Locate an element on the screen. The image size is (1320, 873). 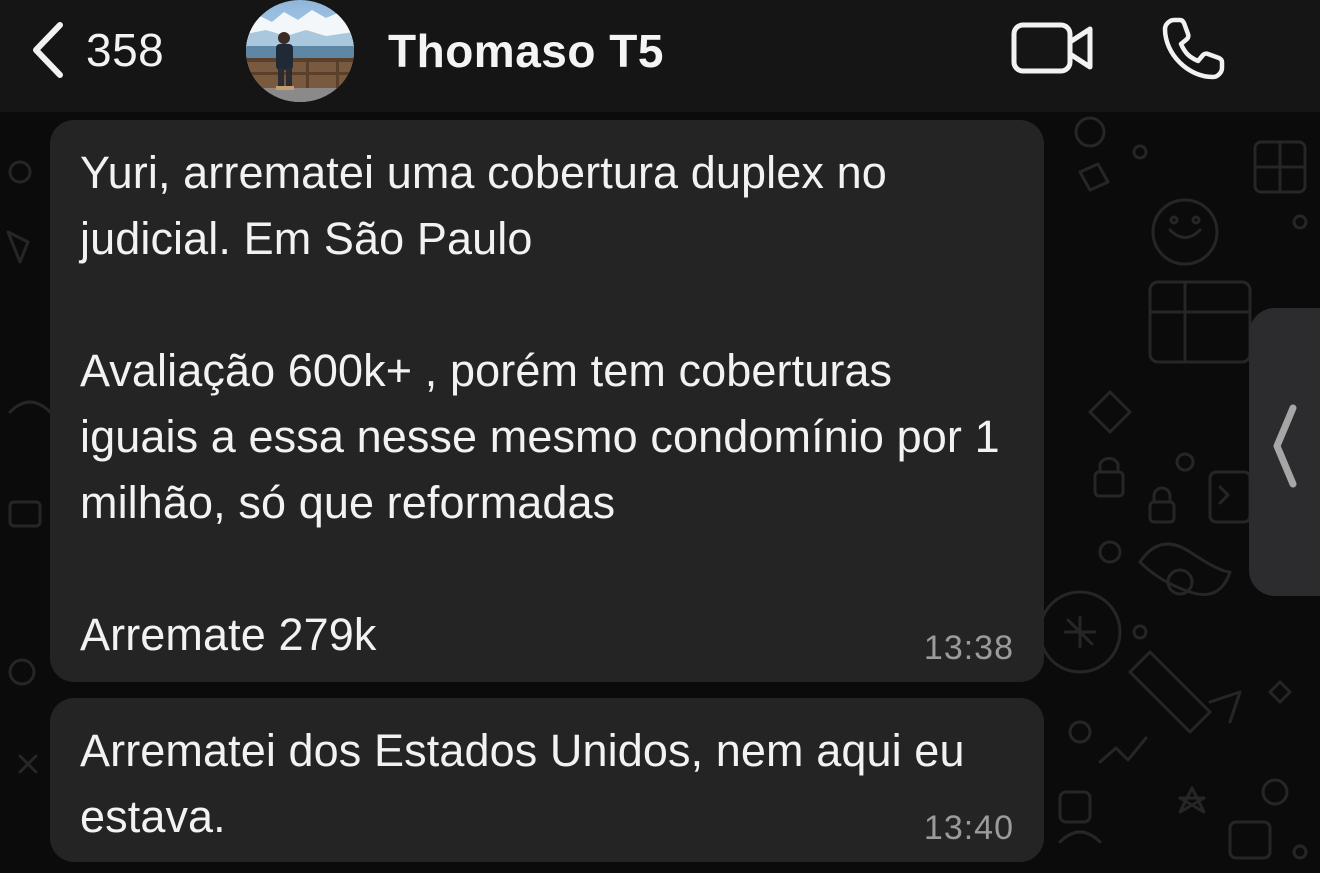
chat-header: 358 Thomaso T5 is located at coordinates (660, 56).